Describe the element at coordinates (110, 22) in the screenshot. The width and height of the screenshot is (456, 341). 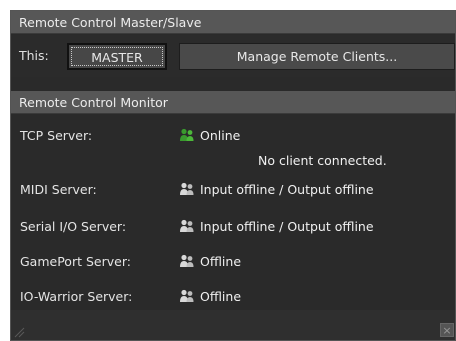
I see `master-slave-title: Remote Control Master/Slave` at that location.